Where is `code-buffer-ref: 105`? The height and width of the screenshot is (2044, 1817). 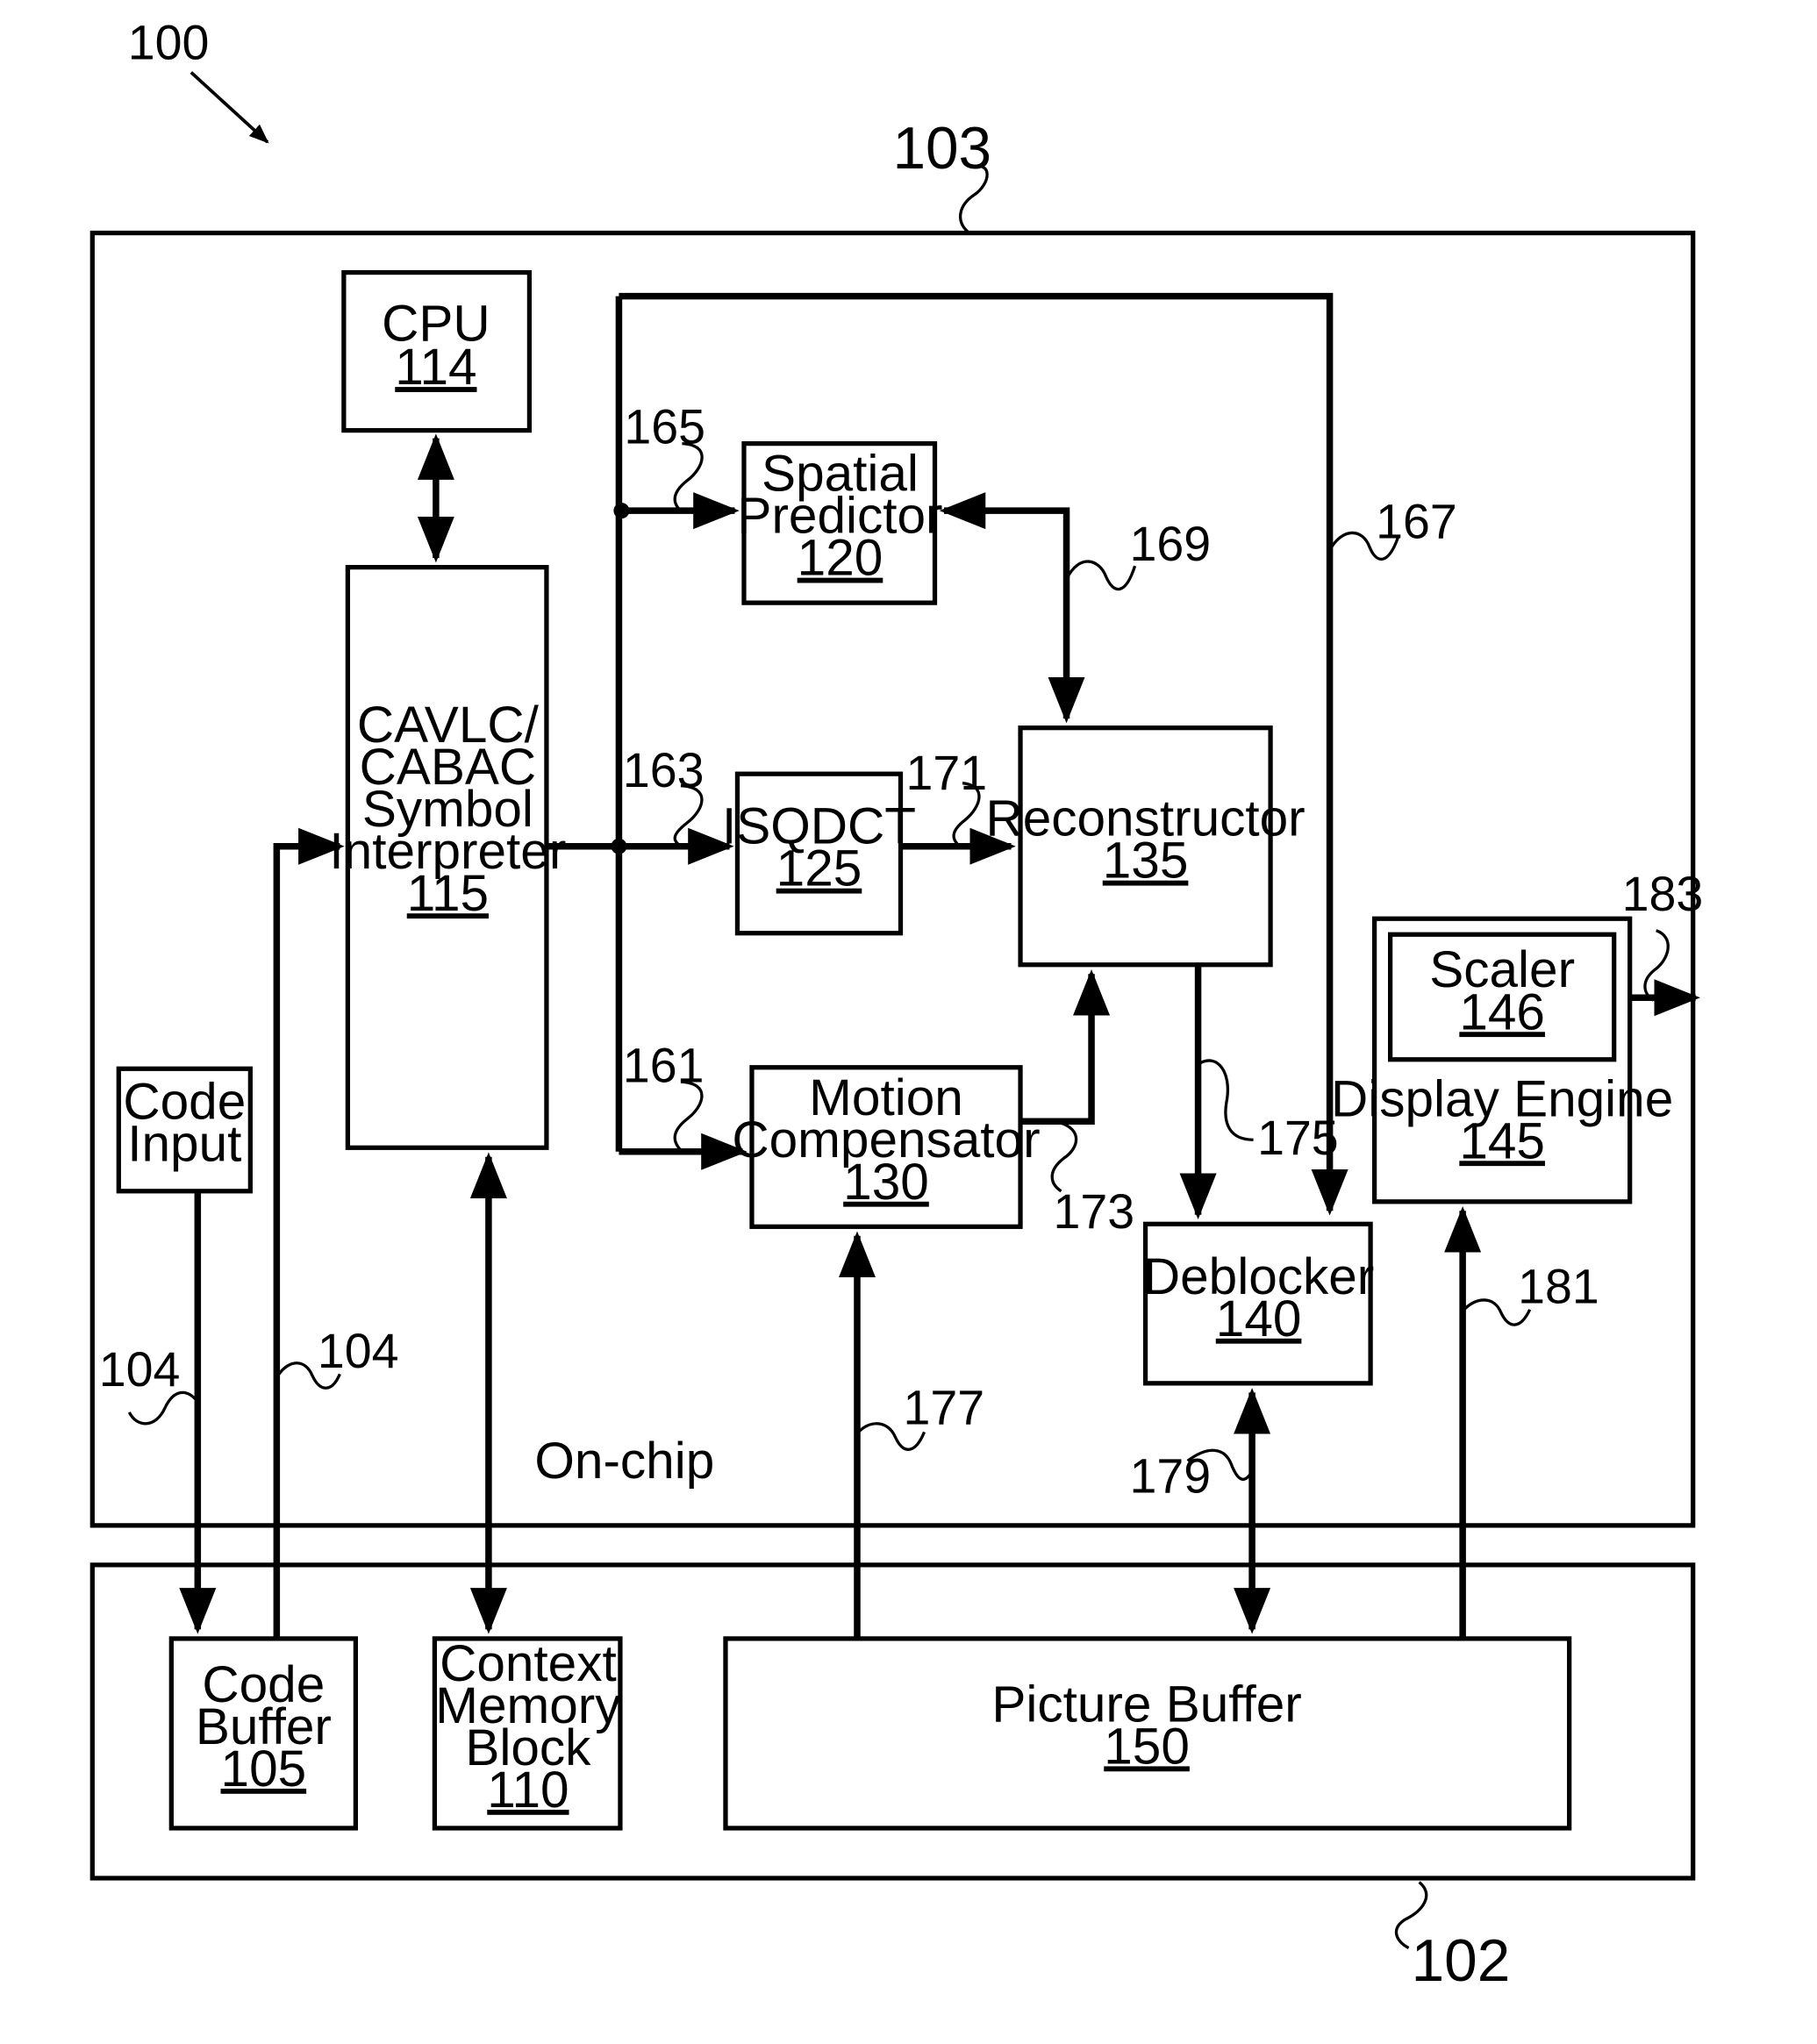
code-buffer-ref: 105 is located at coordinates (264, 1769).